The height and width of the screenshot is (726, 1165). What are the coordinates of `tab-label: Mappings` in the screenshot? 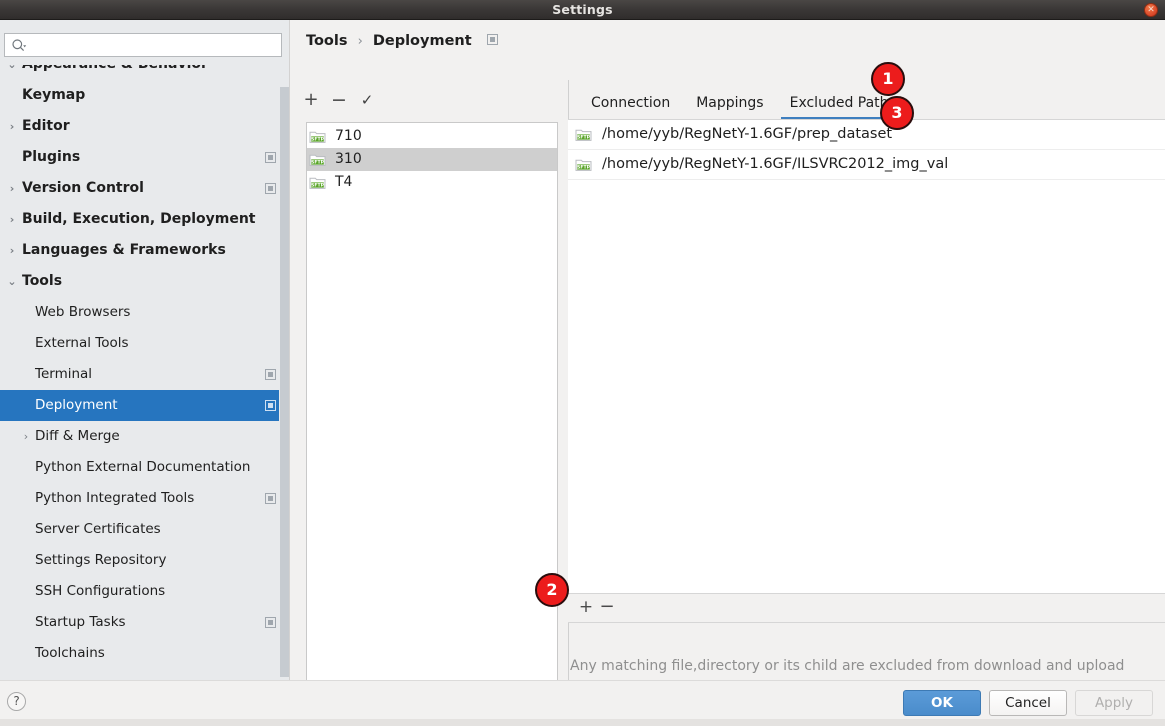 It's located at (730, 103).